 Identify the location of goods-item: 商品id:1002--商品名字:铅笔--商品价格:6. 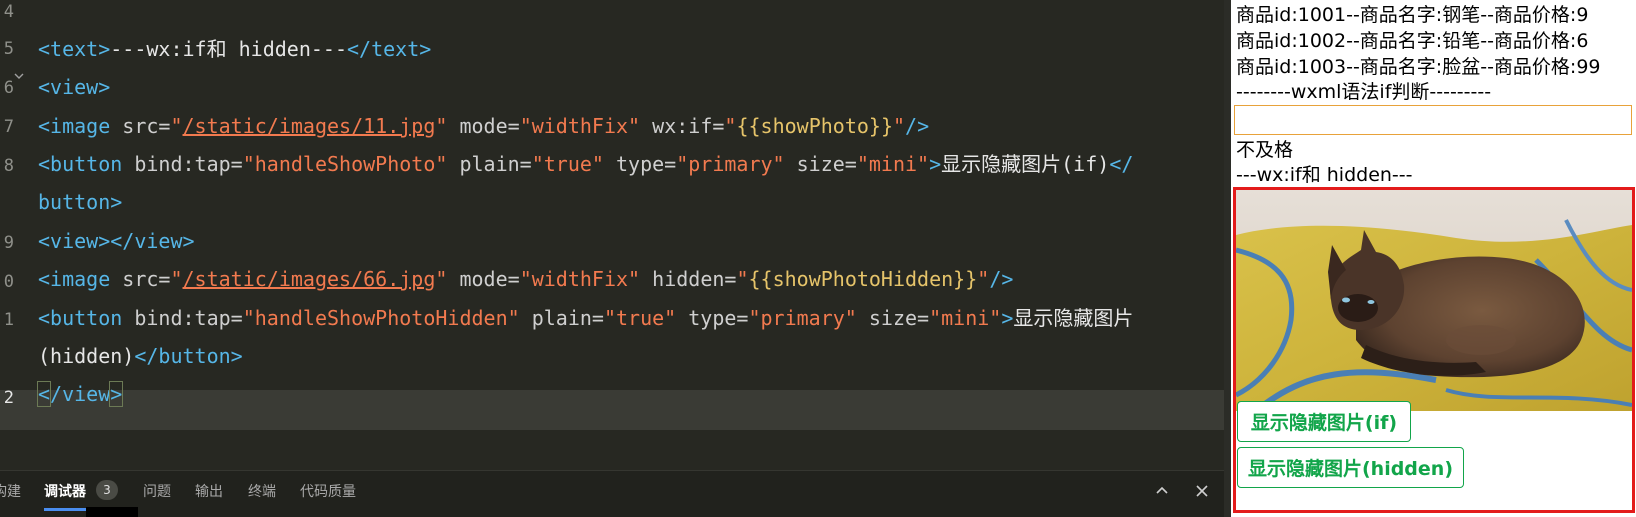
(1412, 41).